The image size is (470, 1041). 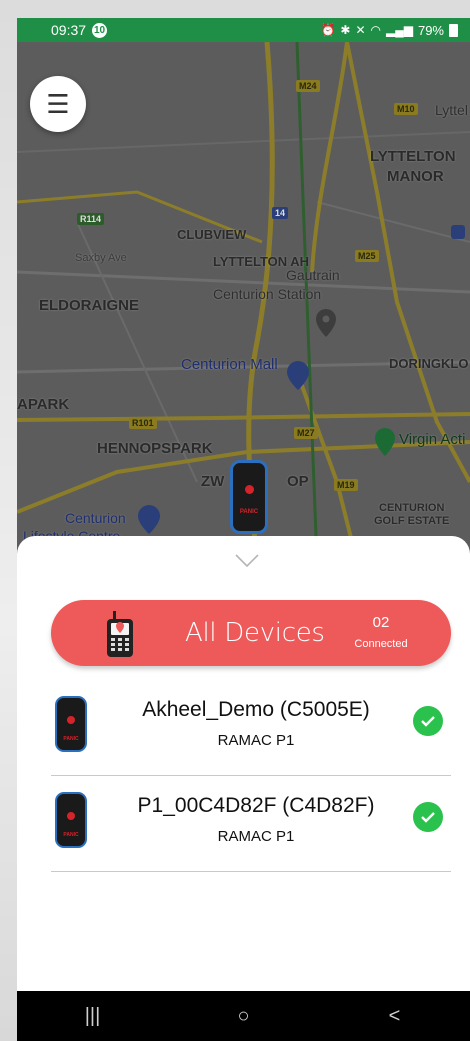 I want to click on recent-apps-button: |||, so click(x=93, y=1016).